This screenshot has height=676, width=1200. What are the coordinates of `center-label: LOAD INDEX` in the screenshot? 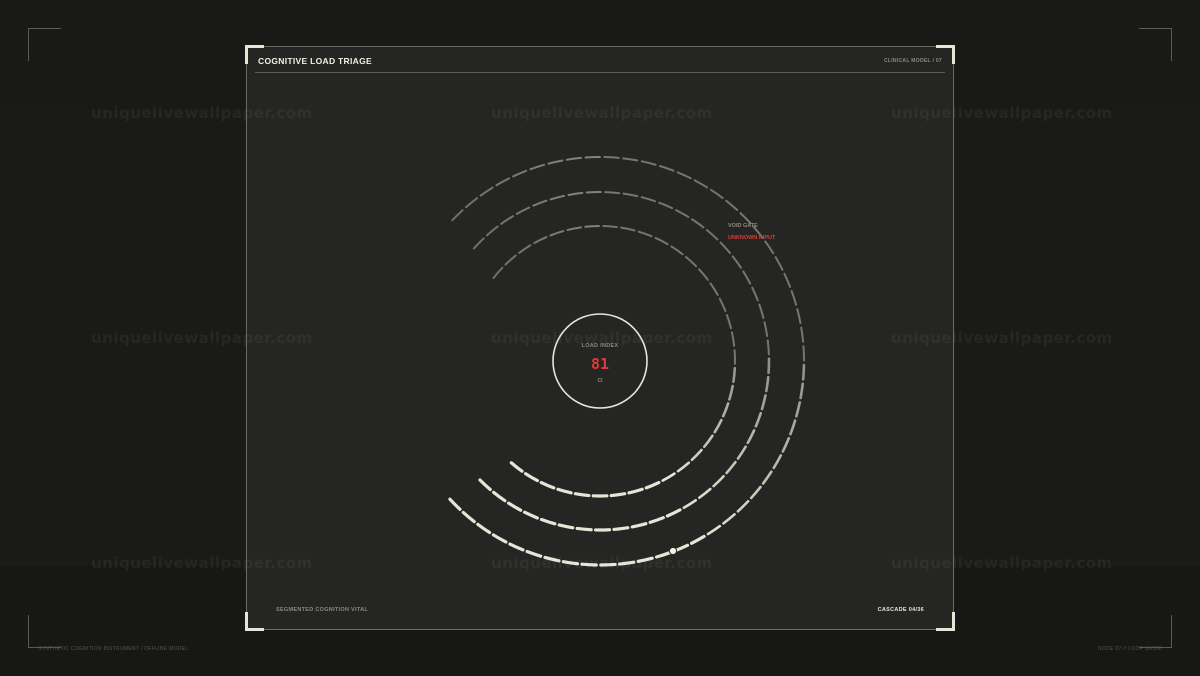 It's located at (600, 346).